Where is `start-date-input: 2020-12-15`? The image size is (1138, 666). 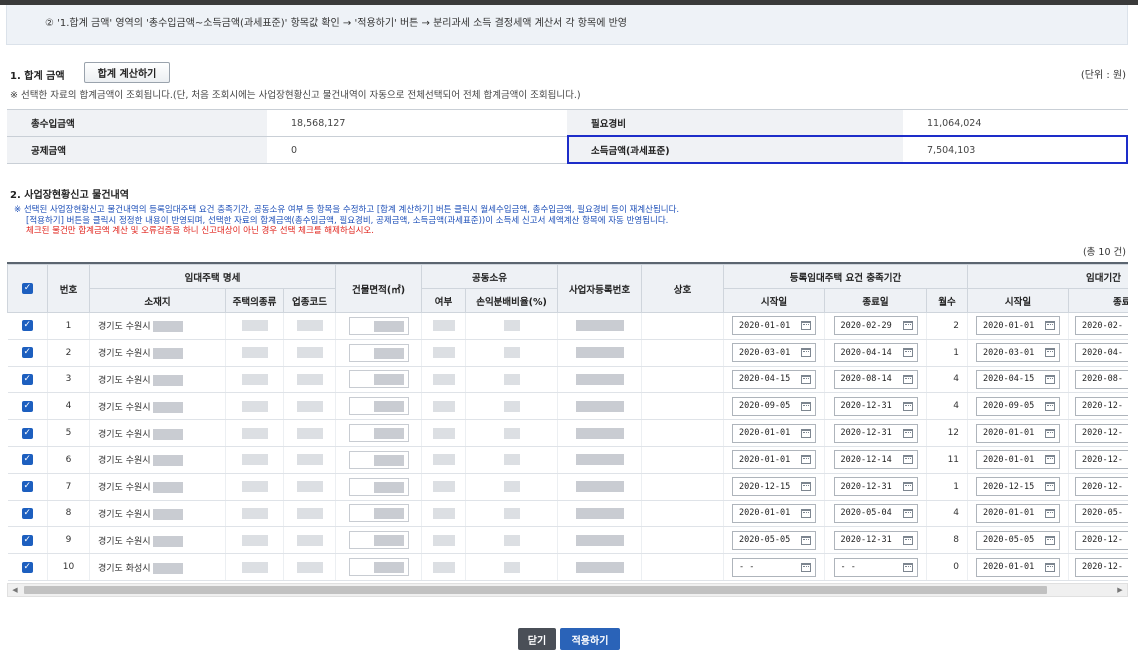
start-date-input: 2020-12-15 is located at coordinates (774, 487).